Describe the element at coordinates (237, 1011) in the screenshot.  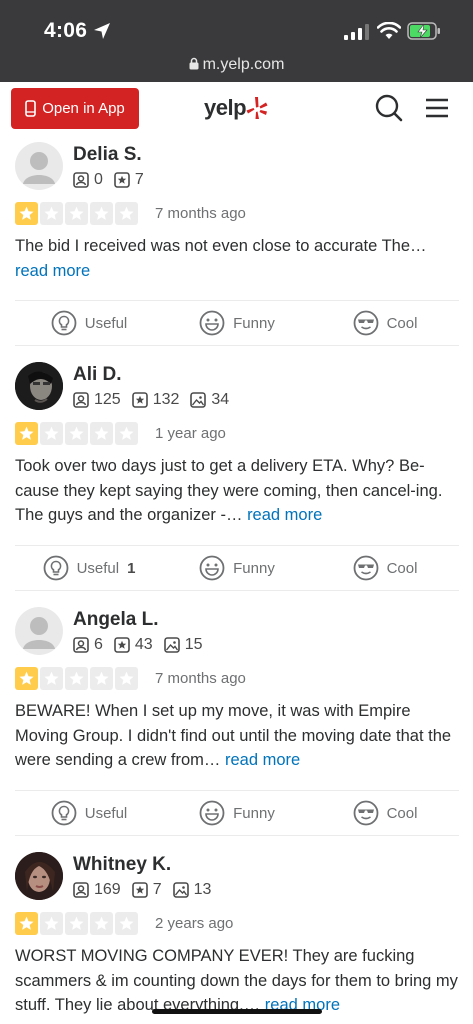
I see `home-indicator` at that location.